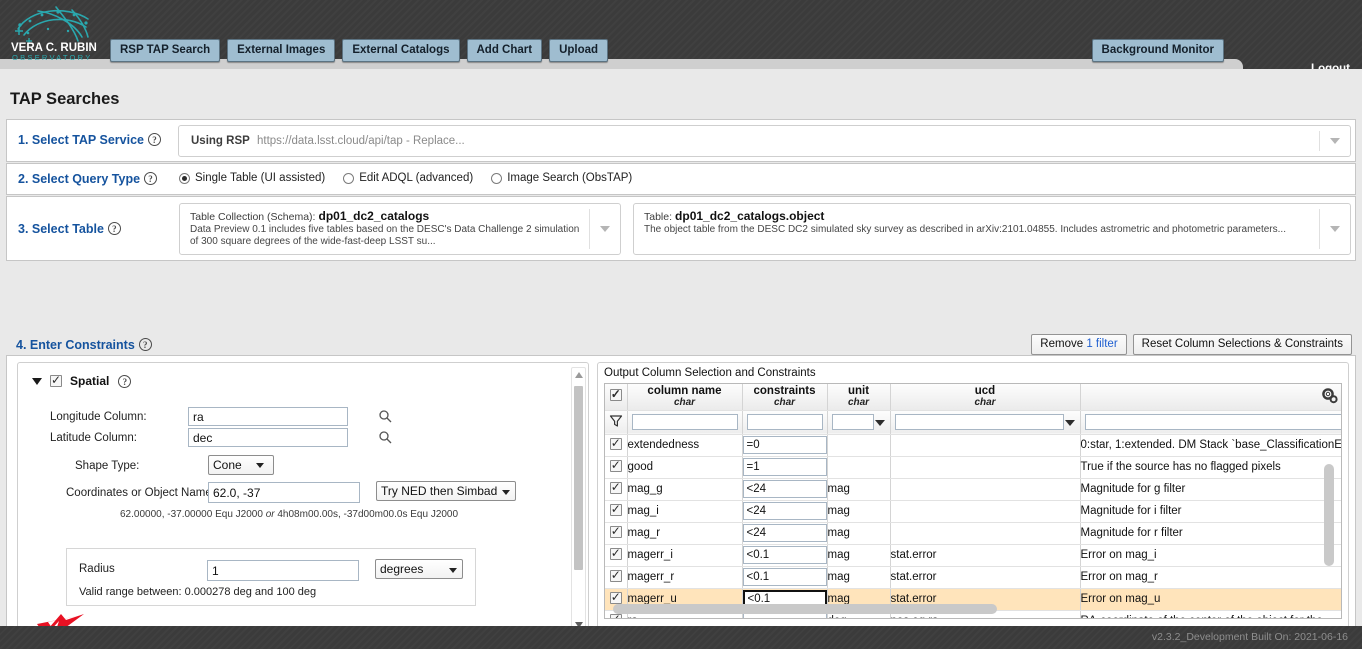 The height and width of the screenshot is (649, 1362). I want to click on filter-icon-cell, so click(616, 422).